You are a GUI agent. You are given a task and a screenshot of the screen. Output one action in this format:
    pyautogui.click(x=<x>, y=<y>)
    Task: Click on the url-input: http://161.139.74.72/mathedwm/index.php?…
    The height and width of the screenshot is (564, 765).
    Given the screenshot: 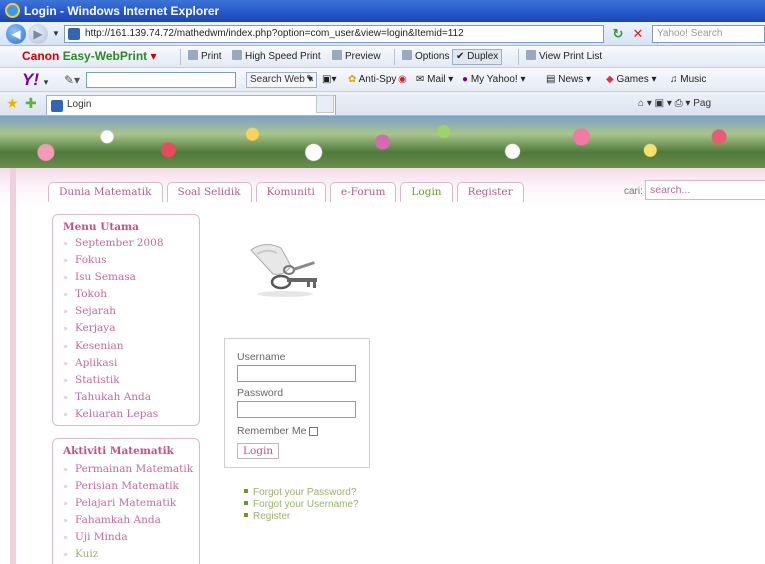 What is the action you would take?
    pyautogui.click(x=366, y=34)
    